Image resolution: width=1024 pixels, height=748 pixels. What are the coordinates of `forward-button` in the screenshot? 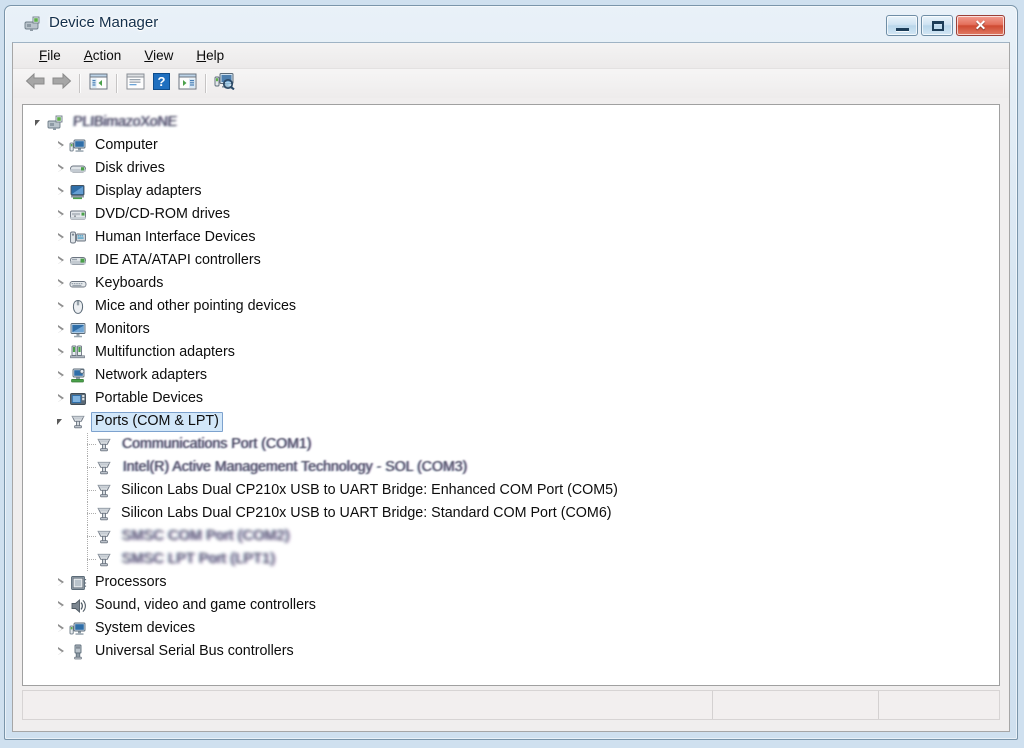 It's located at (61, 84).